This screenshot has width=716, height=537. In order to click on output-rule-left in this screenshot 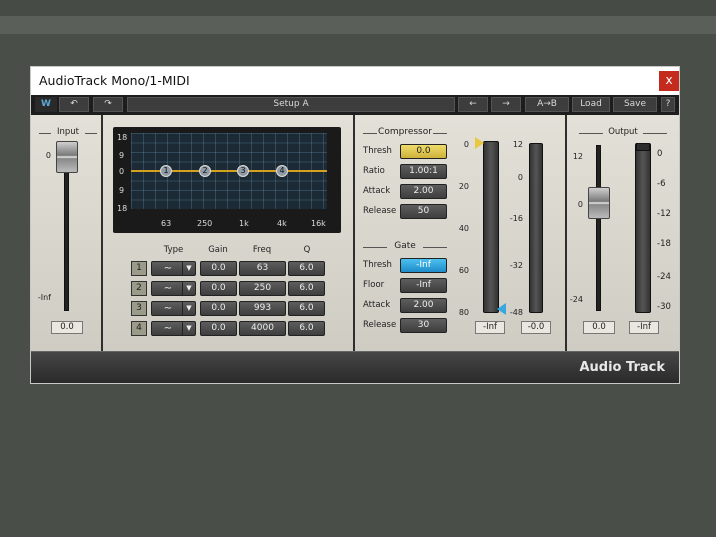, I will do `click(591, 133)`.